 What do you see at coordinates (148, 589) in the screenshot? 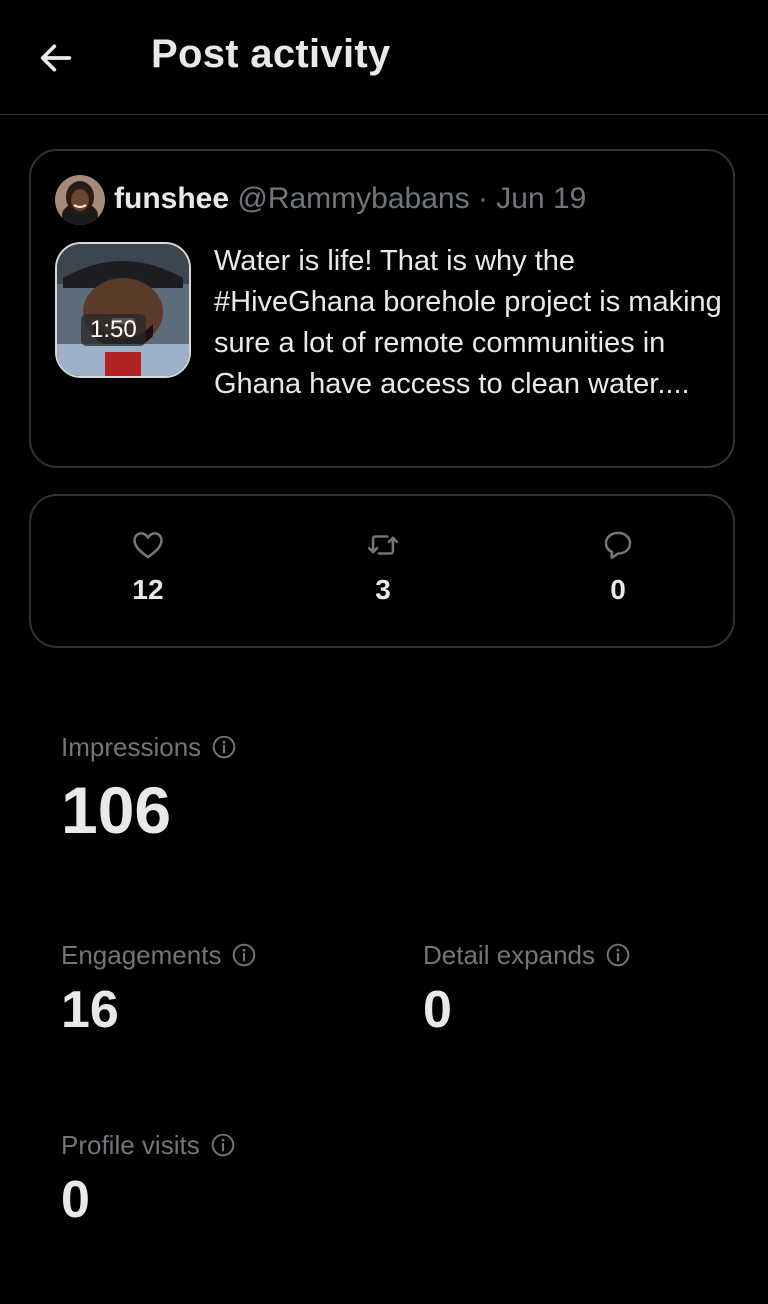
I see `likes-count: 12` at bounding box center [148, 589].